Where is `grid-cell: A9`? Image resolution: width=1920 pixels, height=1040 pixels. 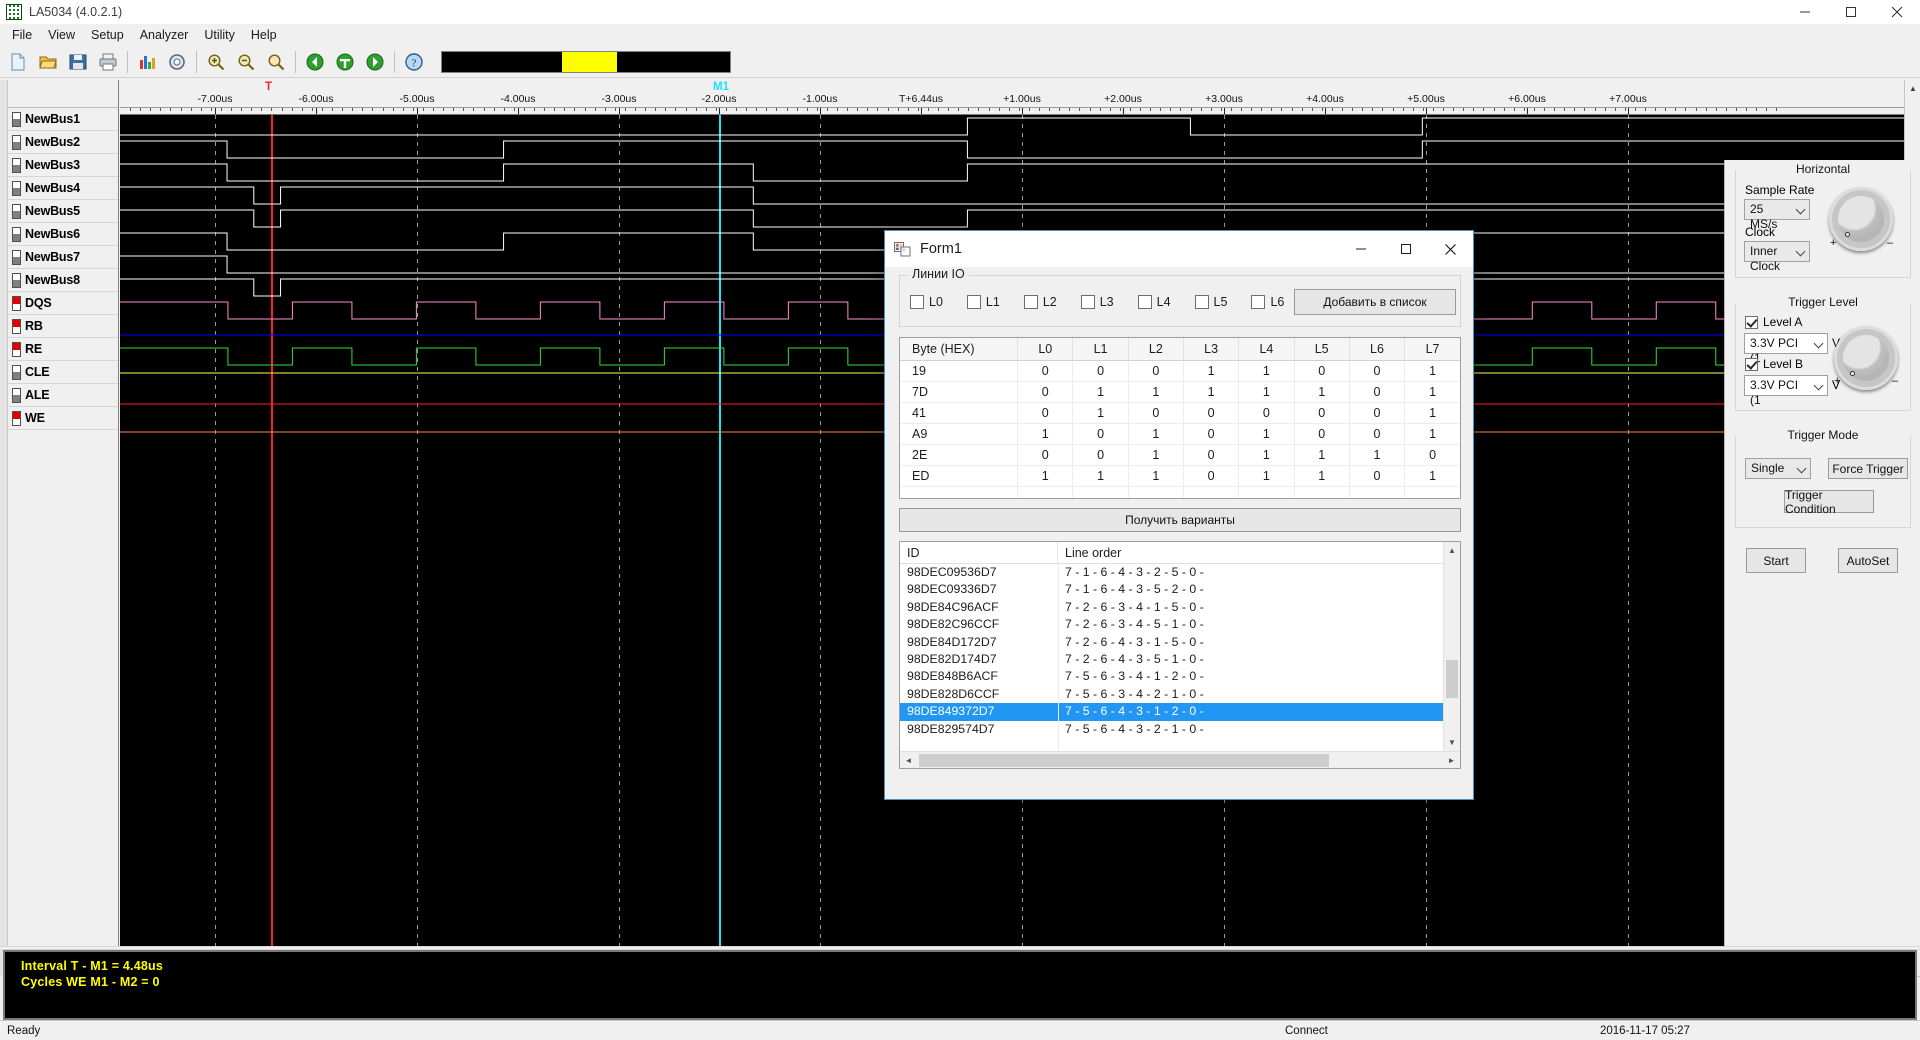 grid-cell: A9 is located at coordinates (959, 434).